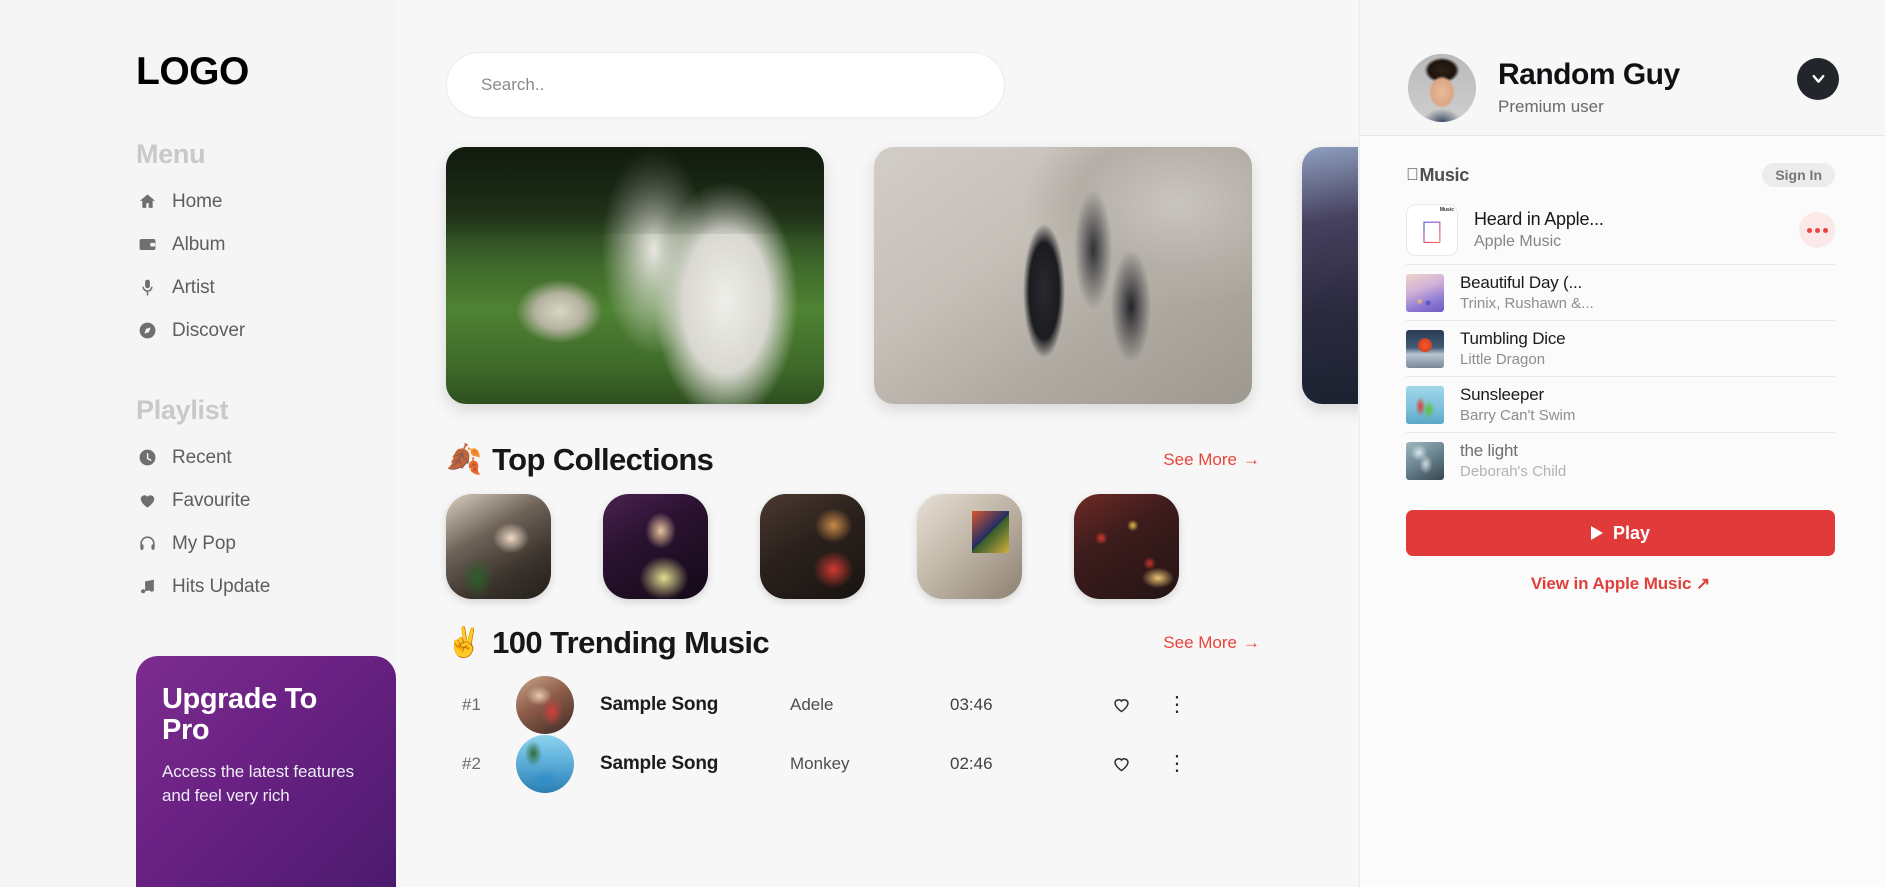  I want to click on chevron-down-icon, so click(1818, 78).